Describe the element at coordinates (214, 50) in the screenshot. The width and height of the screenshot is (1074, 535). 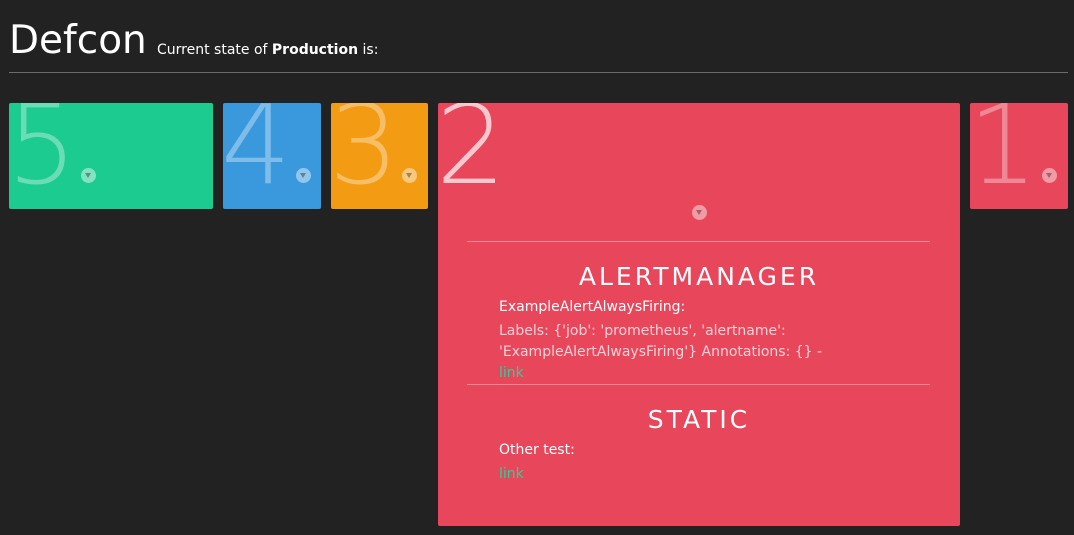
I see `subtitle-prefix: Current state of` at that location.